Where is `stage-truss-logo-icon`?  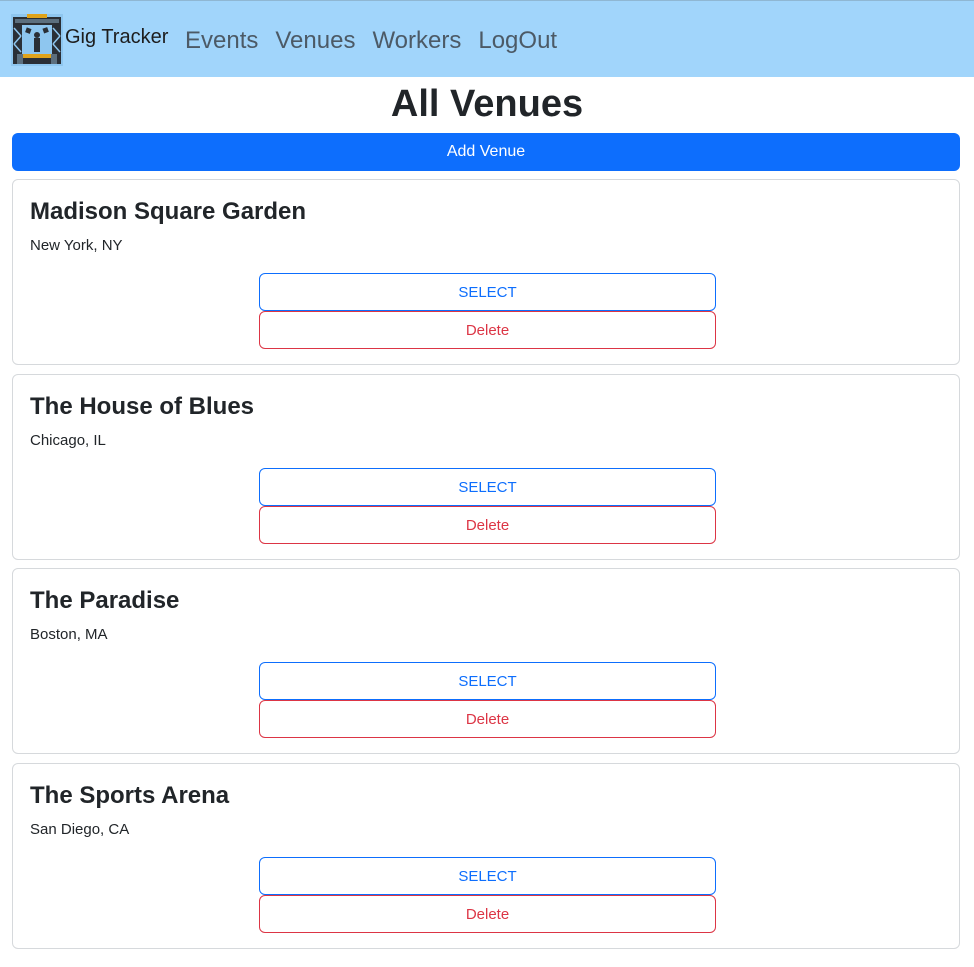 stage-truss-logo-icon is located at coordinates (37, 40).